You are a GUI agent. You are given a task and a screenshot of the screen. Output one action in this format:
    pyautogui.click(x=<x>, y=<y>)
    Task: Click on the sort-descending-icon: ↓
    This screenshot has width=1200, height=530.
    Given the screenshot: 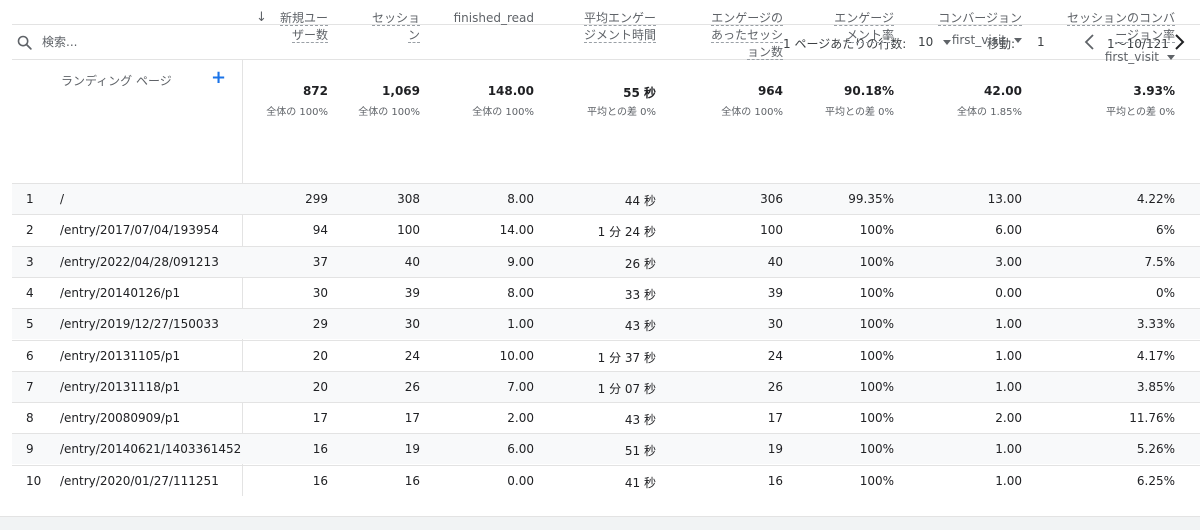 What is the action you would take?
    pyautogui.click(x=261, y=17)
    